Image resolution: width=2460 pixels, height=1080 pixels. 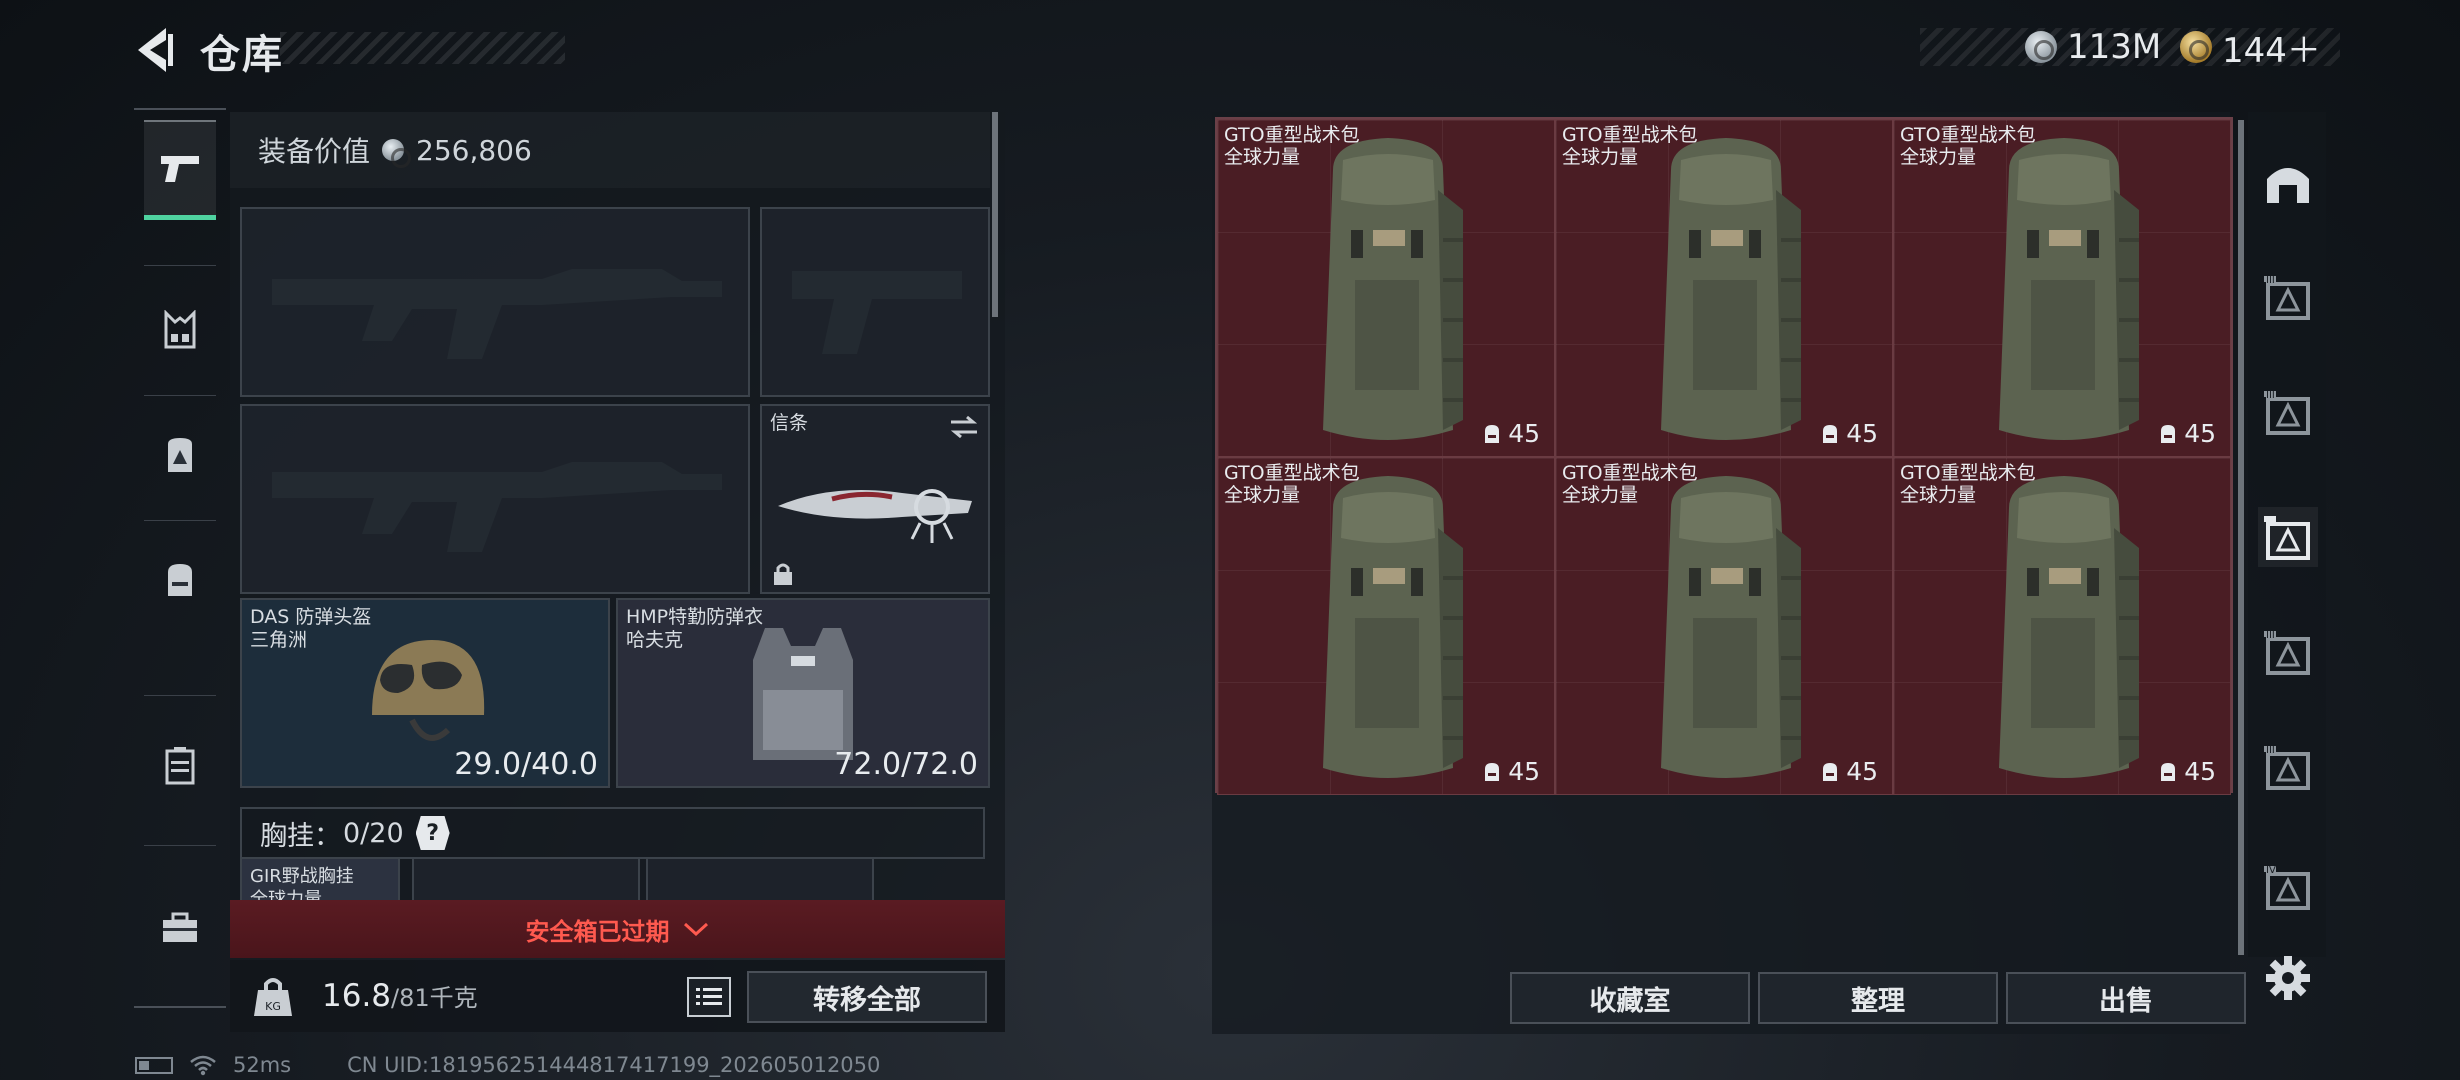 What do you see at coordinates (783, 574) in the screenshot?
I see `lock-icon` at bounding box center [783, 574].